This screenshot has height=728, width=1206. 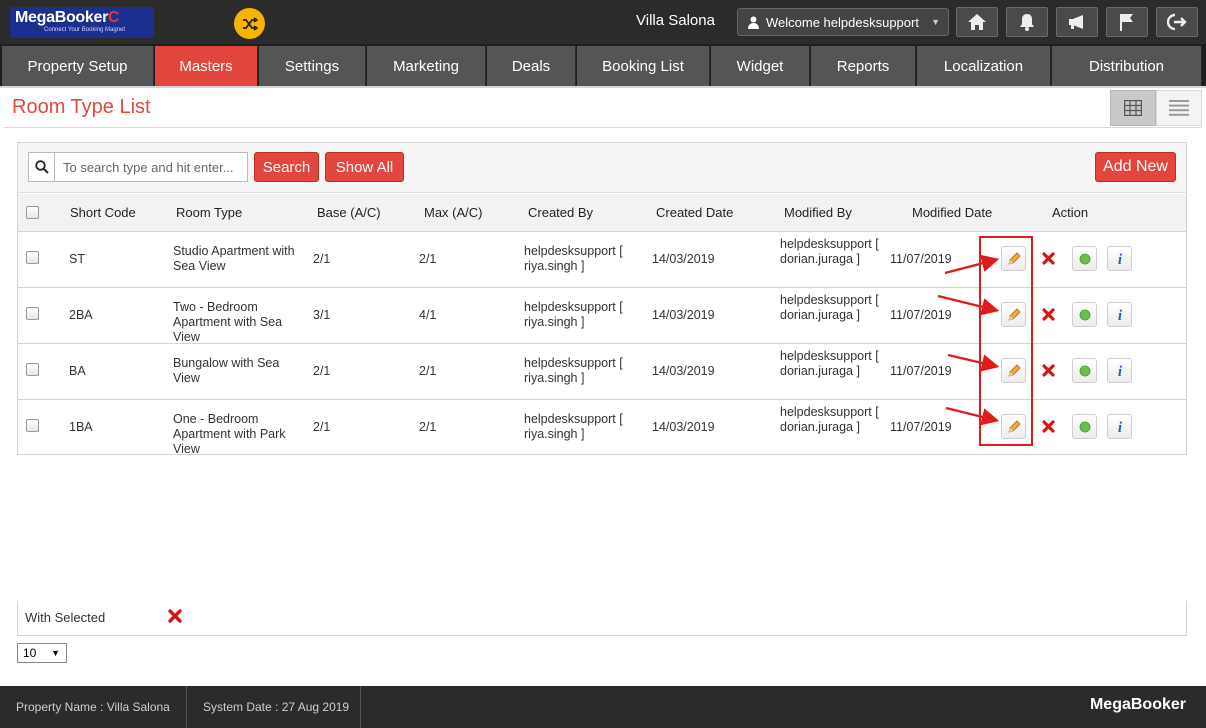 What do you see at coordinates (175, 617) in the screenshot?
I see `delete-selected-icon` at bounding box center [175, 617].